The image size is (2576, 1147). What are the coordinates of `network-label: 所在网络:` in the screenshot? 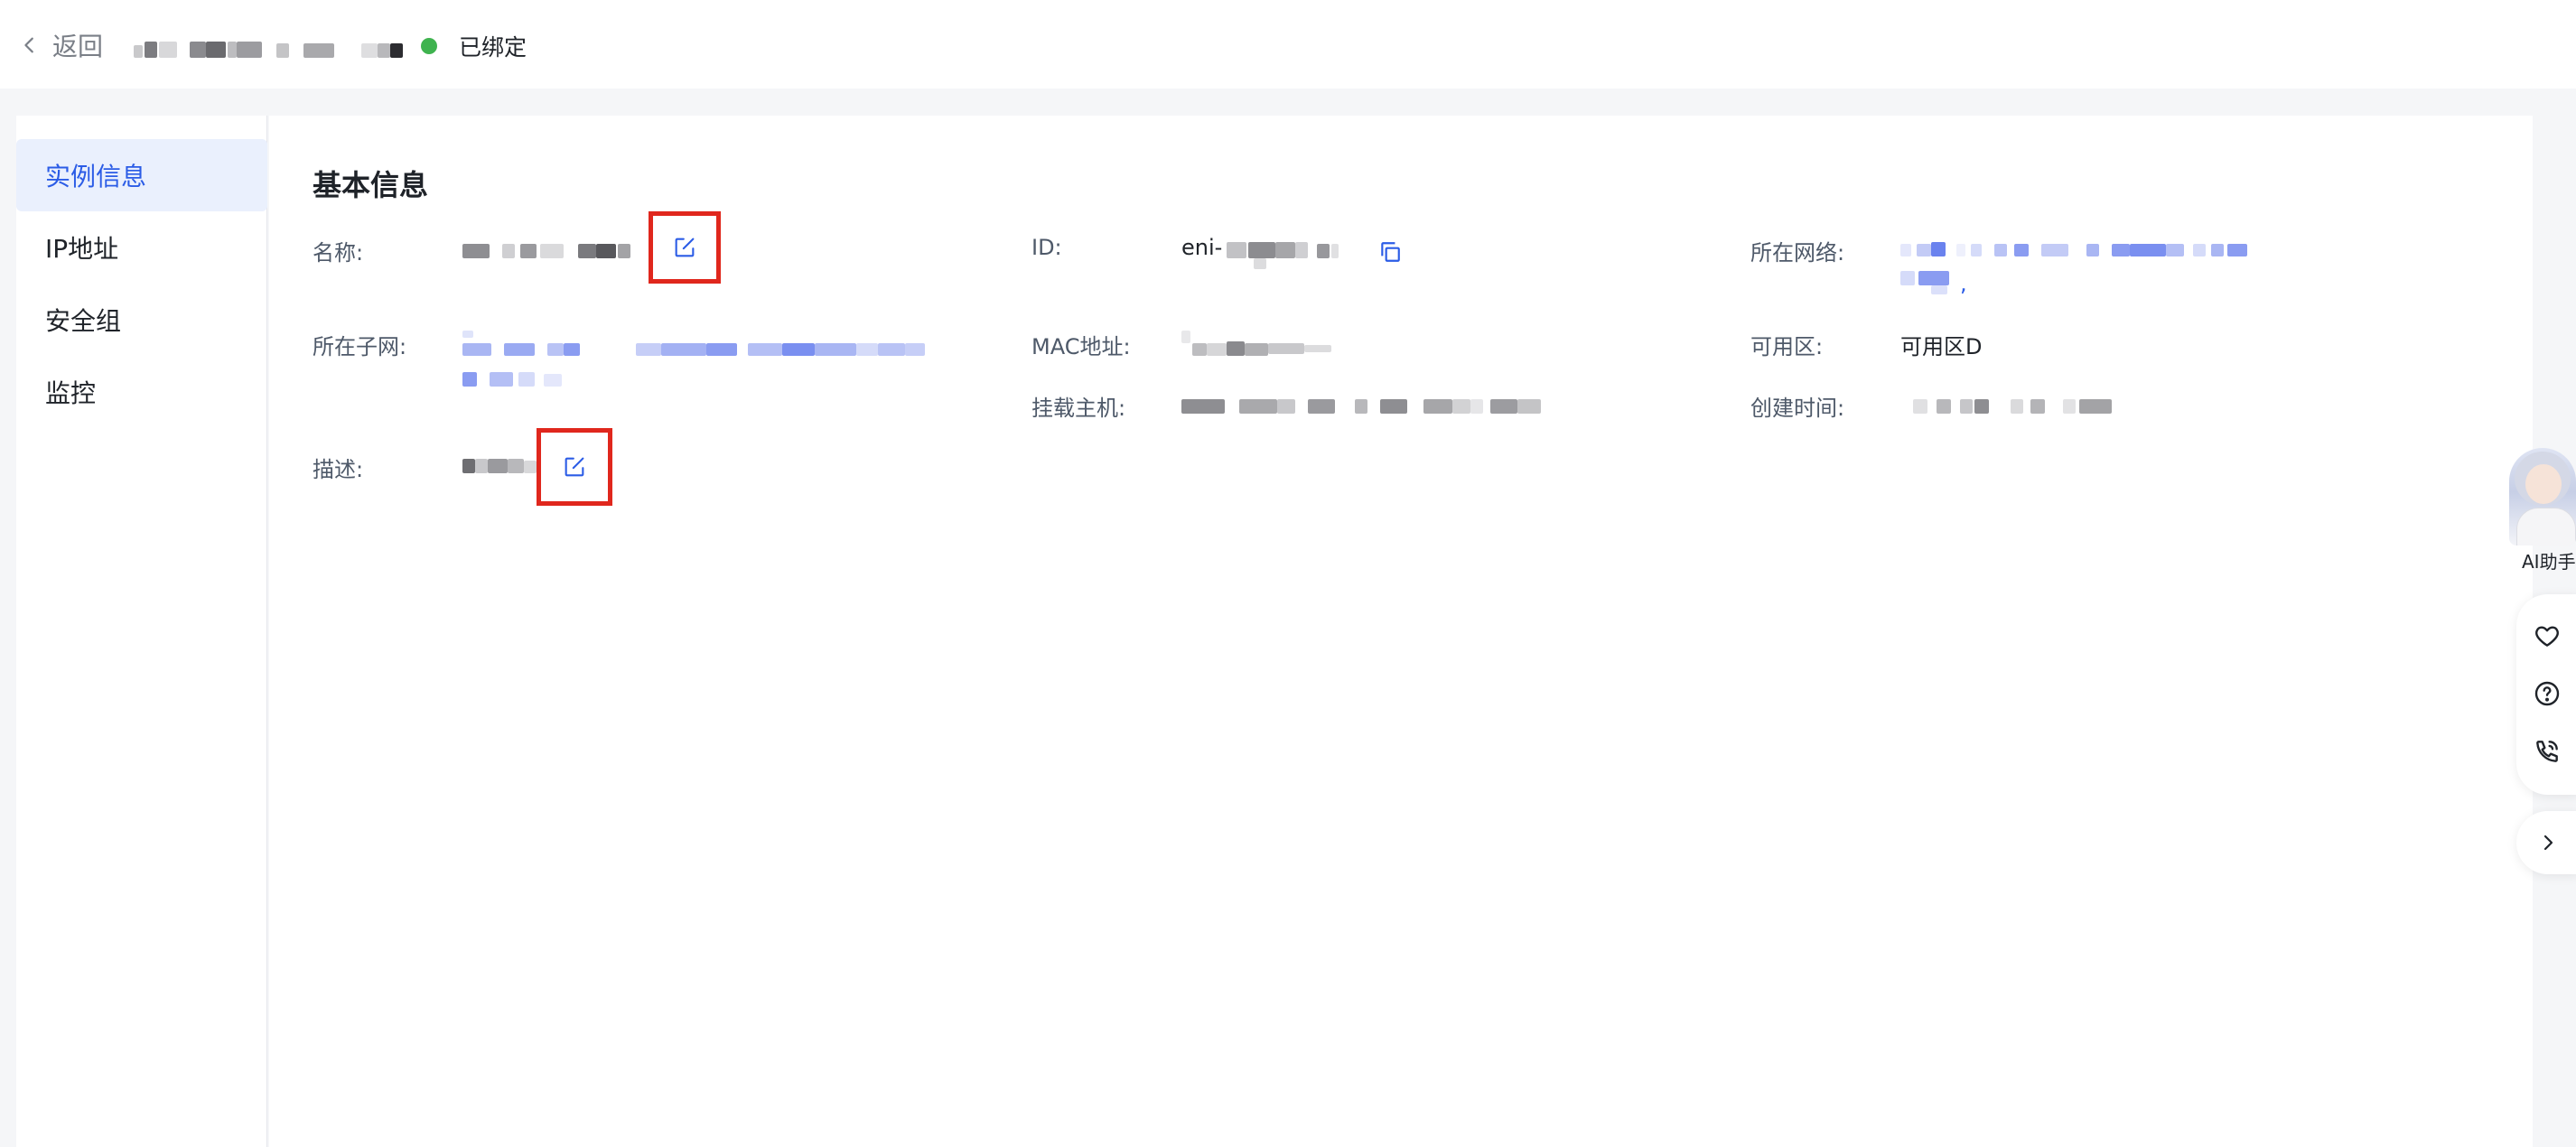 It's located at (1797, 253).